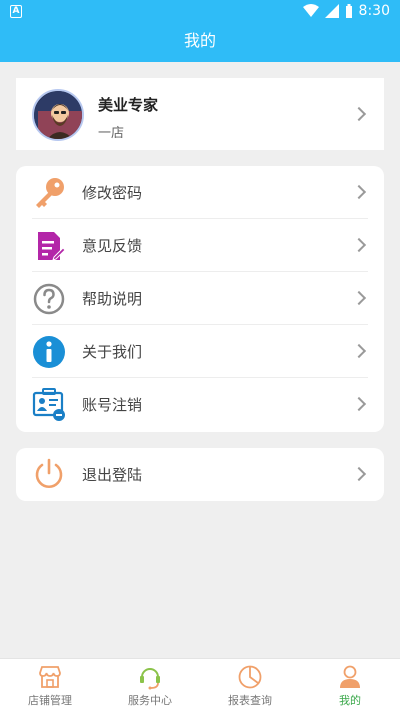  I want to click on tab-store-management: 店铺管理, so click(50, 685).